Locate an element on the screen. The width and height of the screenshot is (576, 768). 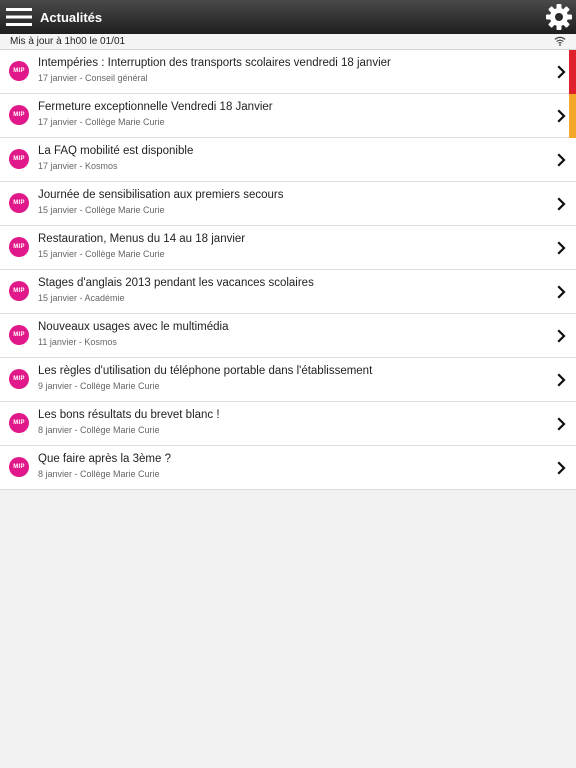
hamburger-icon is located at coordinates (19, 17).